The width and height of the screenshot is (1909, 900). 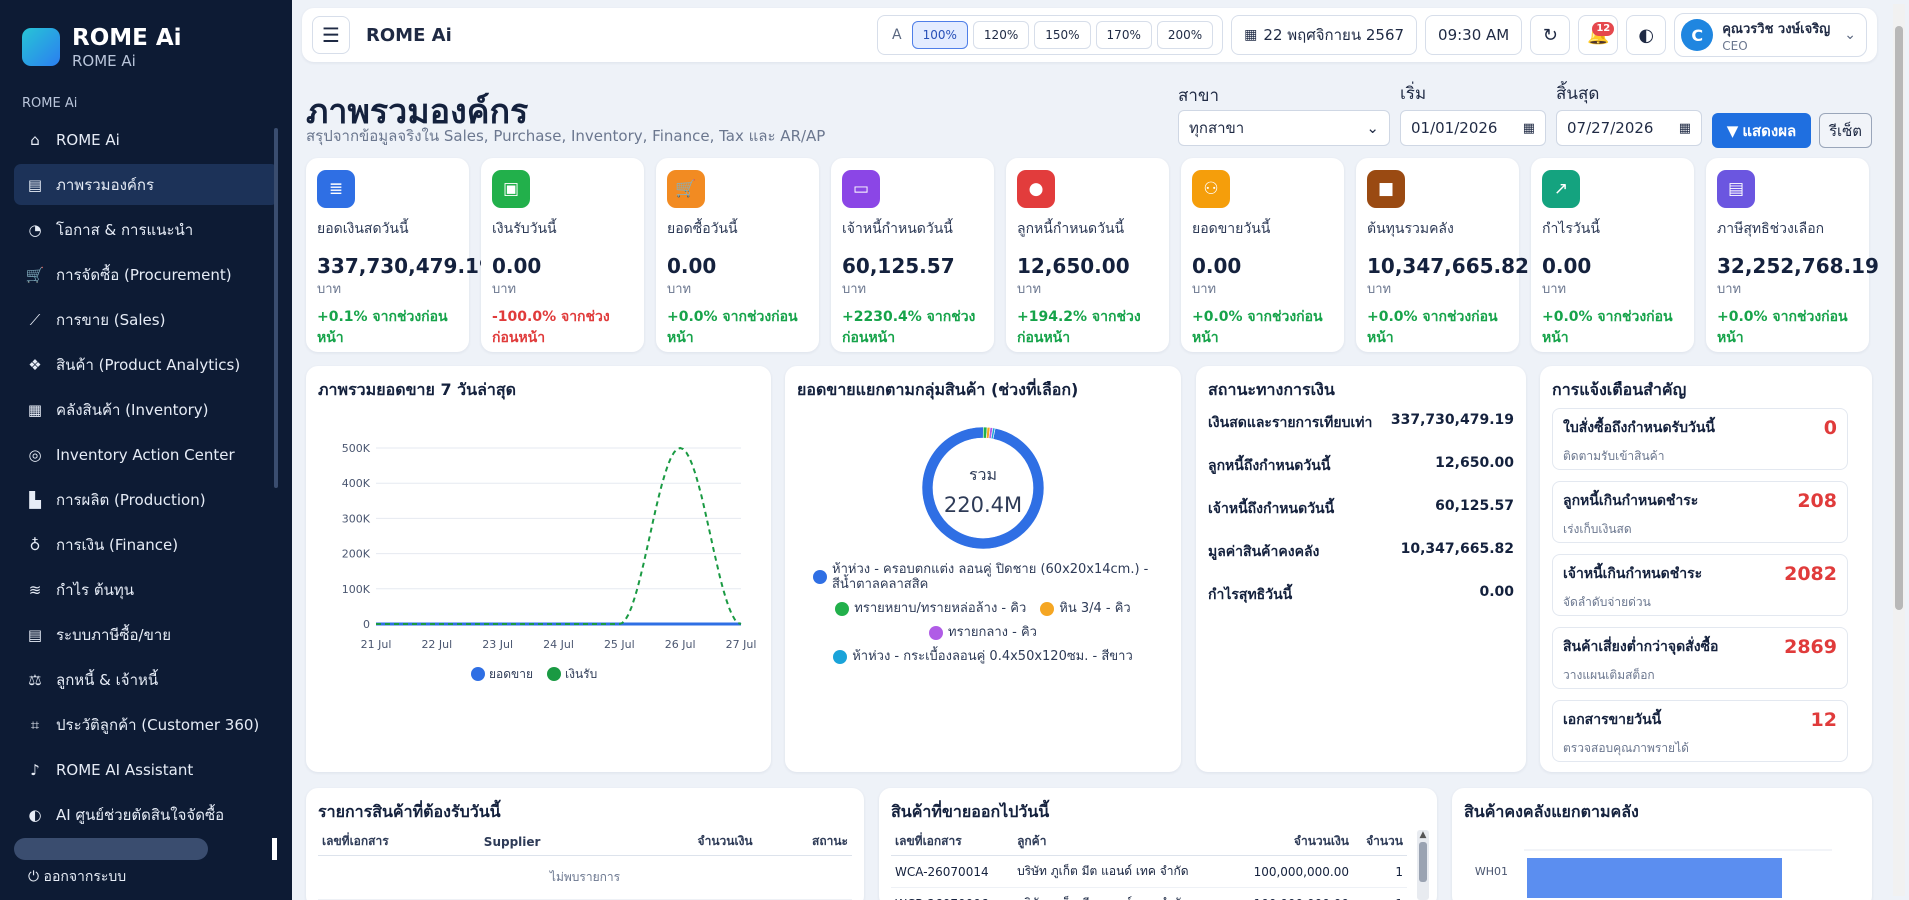 I want to click on branch-select: ทุกสาขา ⌄, so click(x=1284, y=128).